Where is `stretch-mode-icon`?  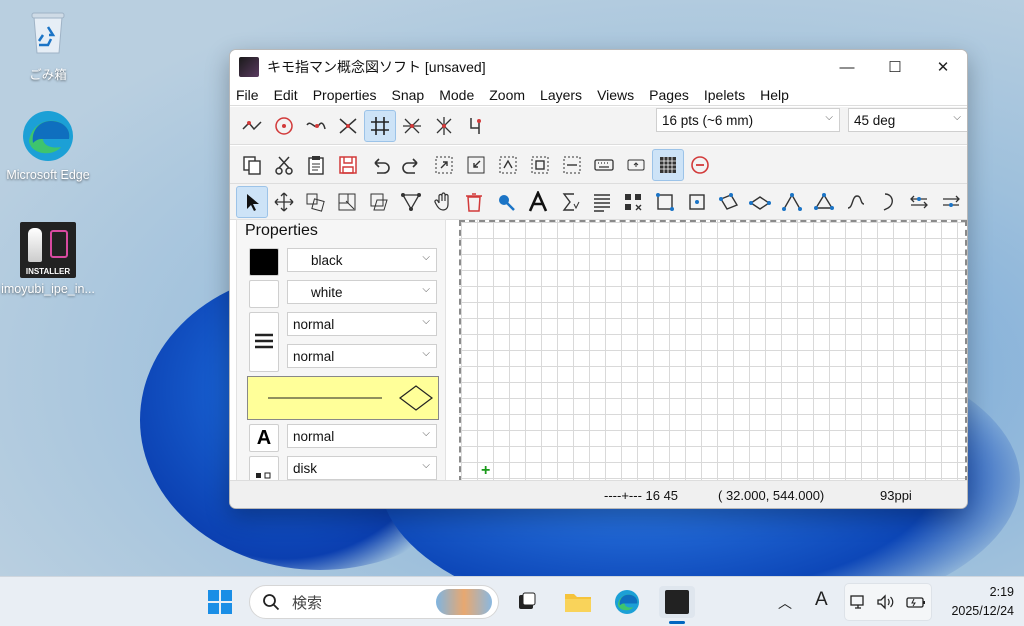 stretch-mode-icon is located at coordinates (347, 202).